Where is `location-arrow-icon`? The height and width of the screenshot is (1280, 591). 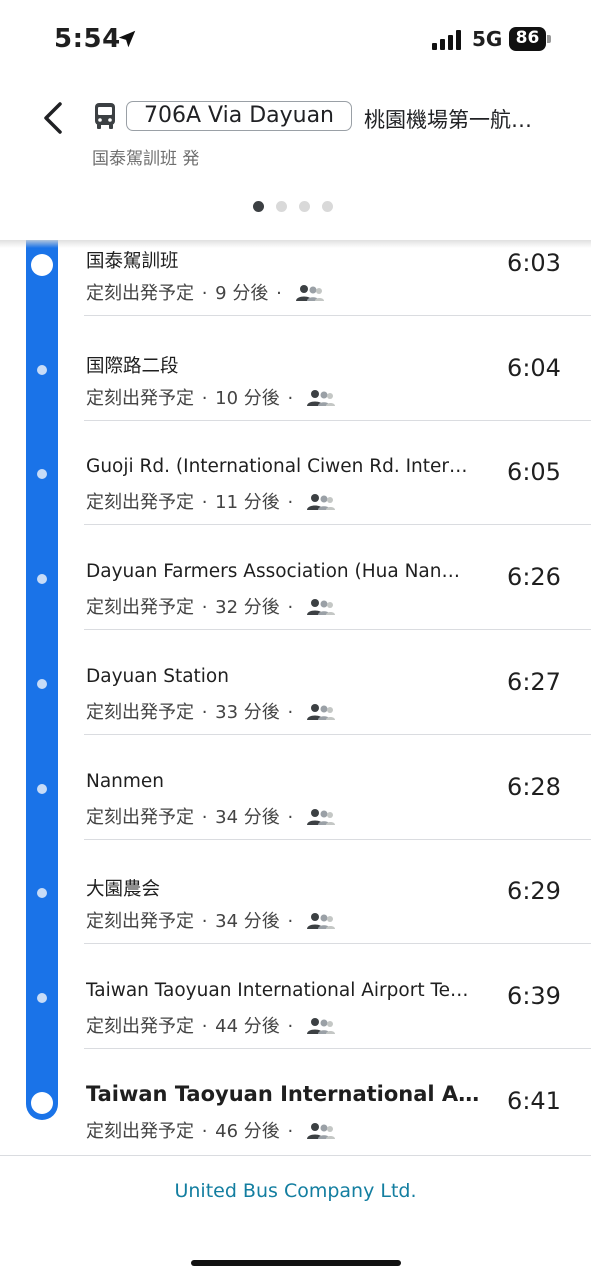
location-arrow-icon is located at coordinates (127, 39).